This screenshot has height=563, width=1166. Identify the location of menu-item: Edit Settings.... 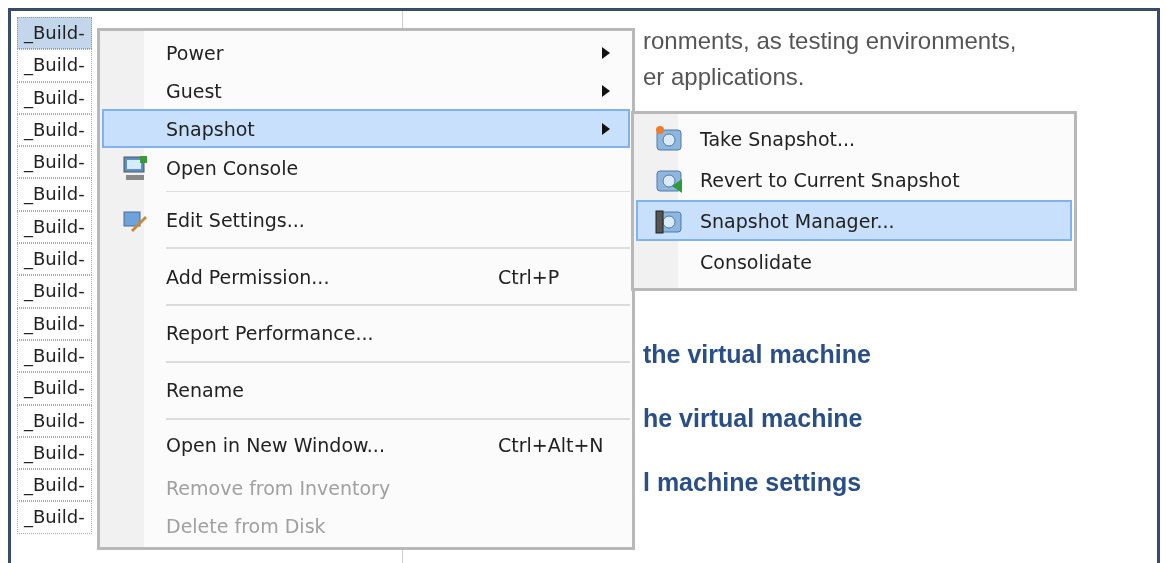
(366, 220).